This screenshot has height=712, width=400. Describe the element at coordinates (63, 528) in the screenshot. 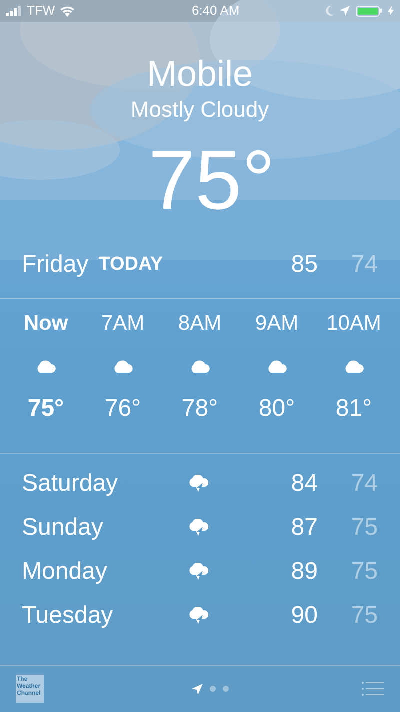

I see `day-name: Sunday` at that location.